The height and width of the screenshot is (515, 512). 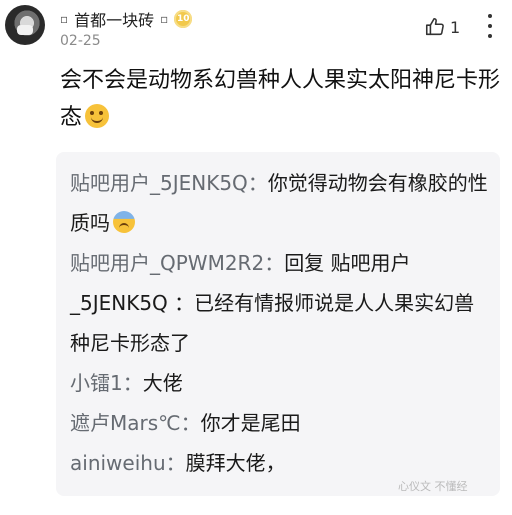 I want to click on post-text: 会不会是动物系幻兽种人人果实太阳神尼卡形态, so click(x=280, y=99).